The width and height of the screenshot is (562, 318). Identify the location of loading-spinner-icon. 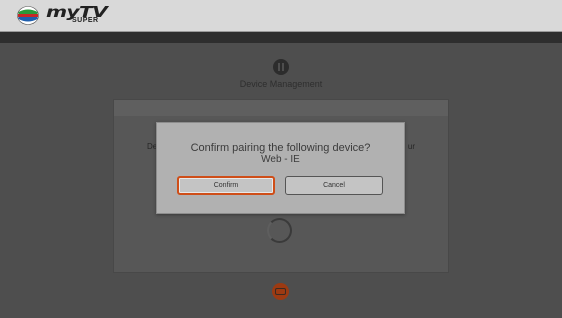
(279, 230).